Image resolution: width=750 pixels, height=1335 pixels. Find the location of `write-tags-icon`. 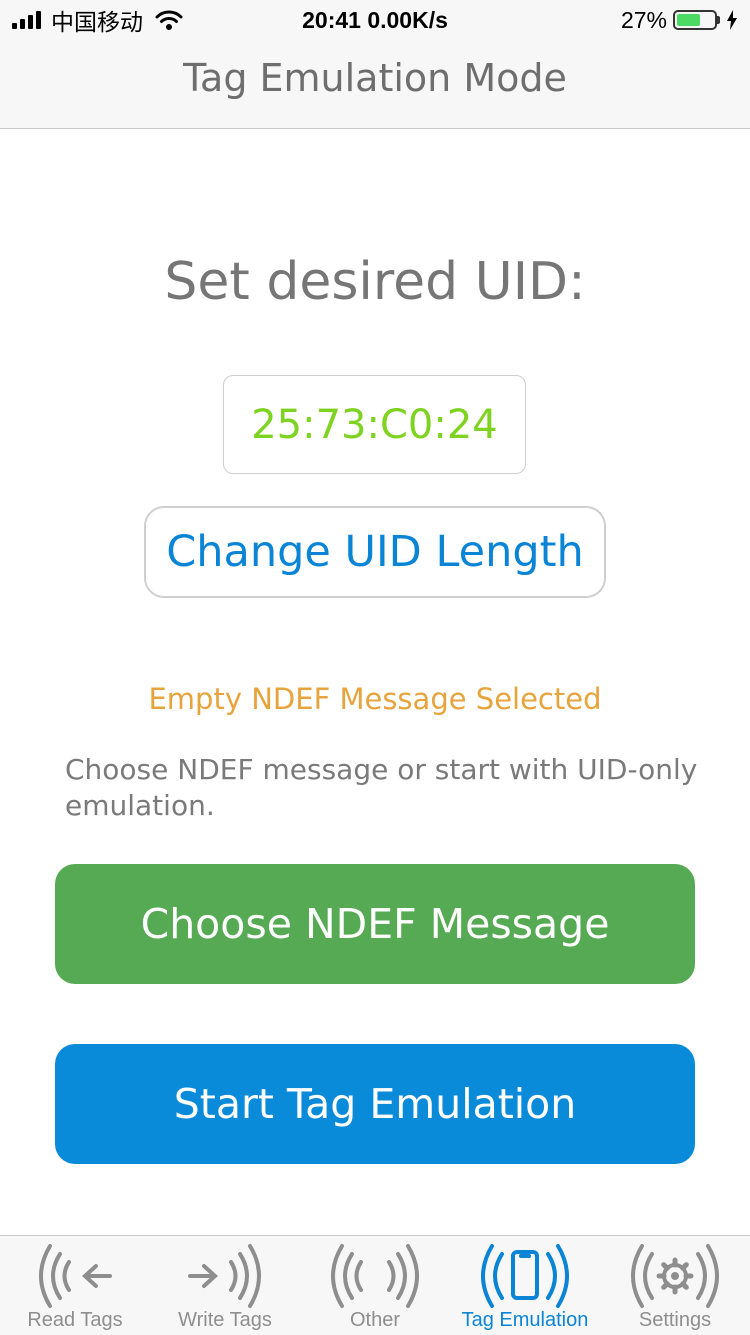

write-tags-icon is located at coordinates (224, 1276).